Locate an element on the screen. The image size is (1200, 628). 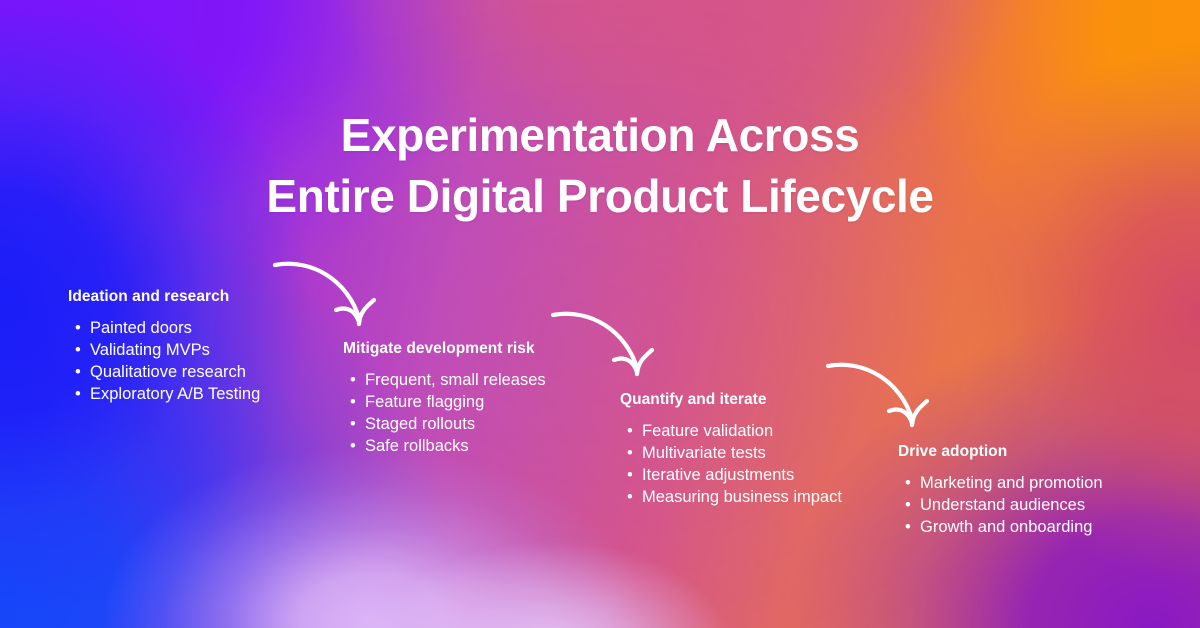
list-item: • Staged rollouts is located at coordinates (444, 424).